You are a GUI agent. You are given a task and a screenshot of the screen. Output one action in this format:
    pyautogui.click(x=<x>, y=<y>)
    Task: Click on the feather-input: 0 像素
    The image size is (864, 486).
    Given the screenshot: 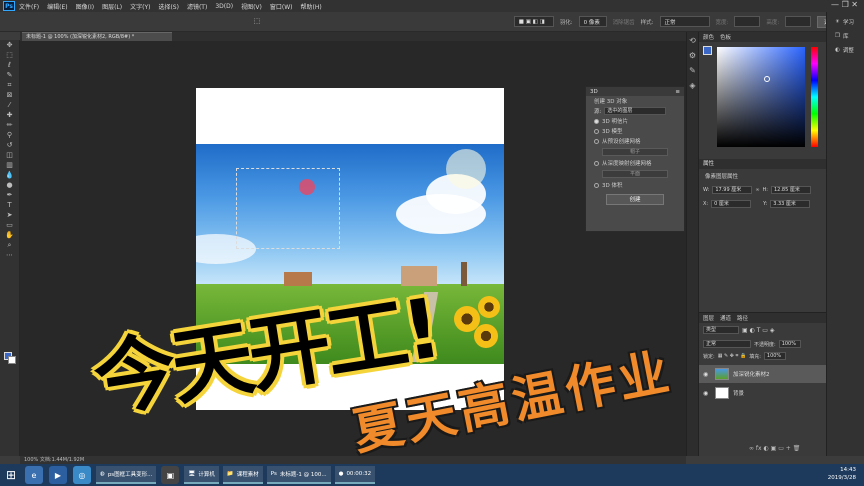 What is the action you would take?
    pyautogui.click(x=592, y=21)
    